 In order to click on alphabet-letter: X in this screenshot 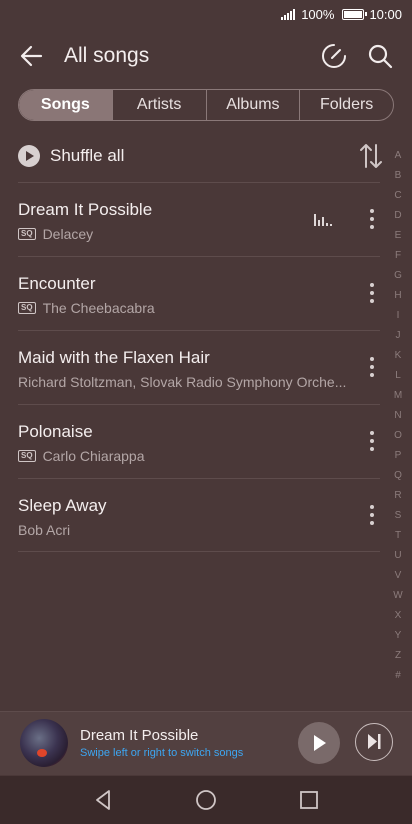, I will do `click(398, 616)`.